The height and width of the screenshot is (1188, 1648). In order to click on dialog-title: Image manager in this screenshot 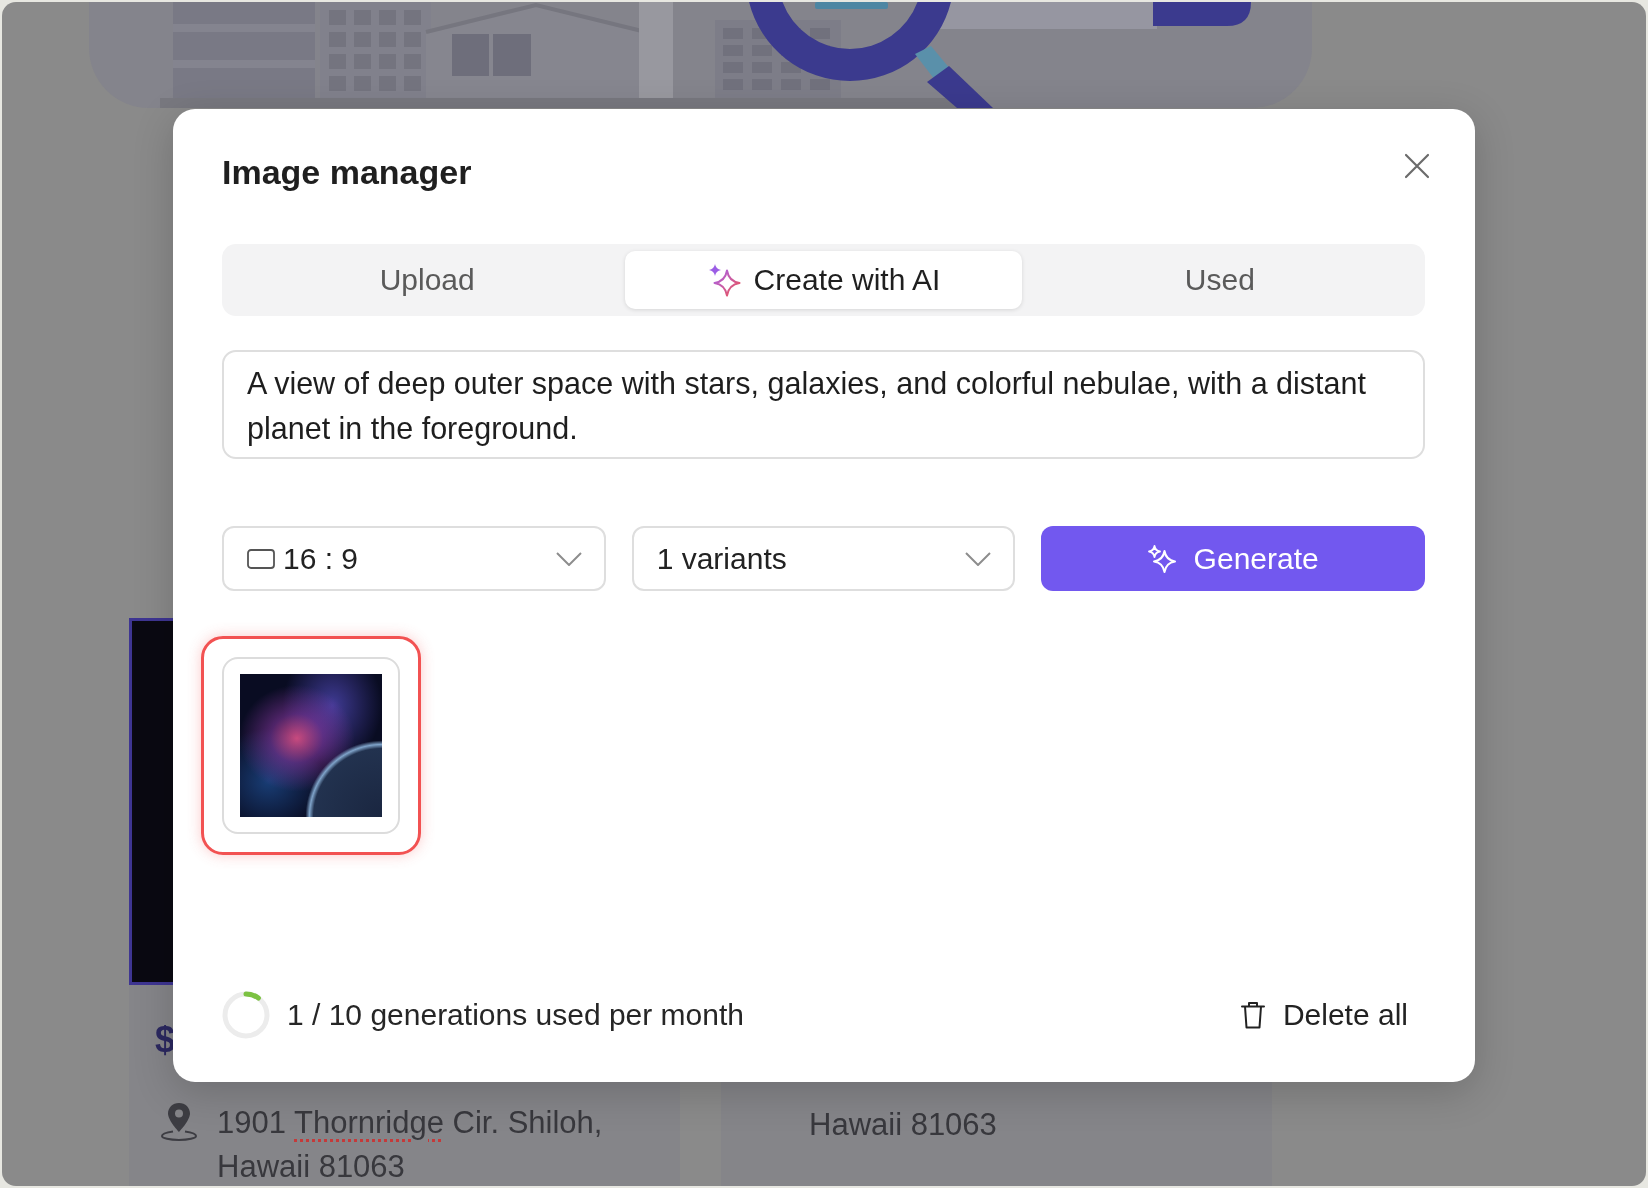, I will do `click(347, 172)`.